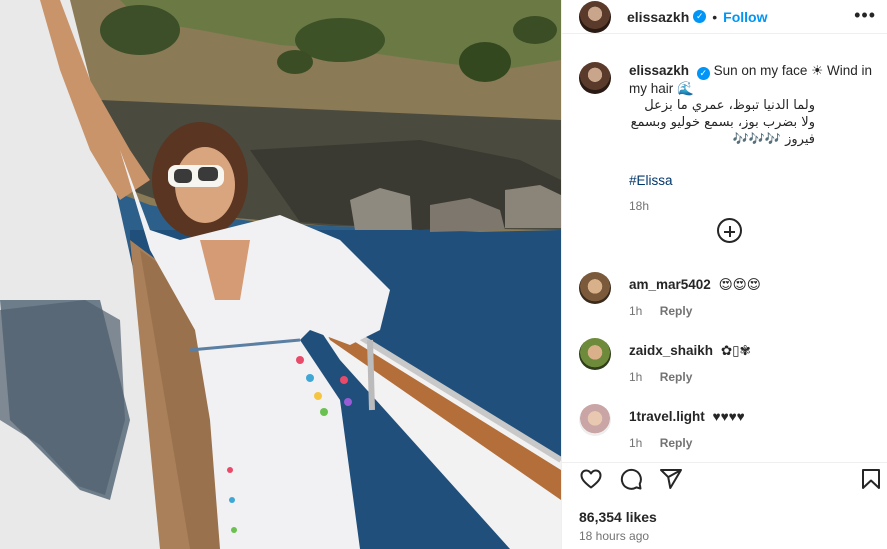  I want to click on author-username: elissazkh, so click(658, 17).